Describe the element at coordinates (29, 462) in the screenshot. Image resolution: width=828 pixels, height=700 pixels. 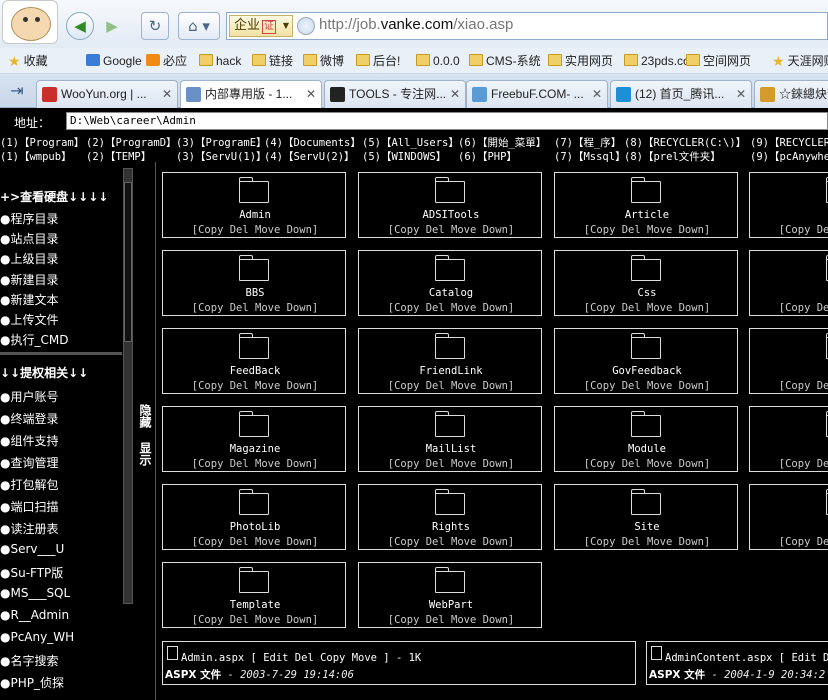
I see `sidebar-link: ●查询管理` at that location.